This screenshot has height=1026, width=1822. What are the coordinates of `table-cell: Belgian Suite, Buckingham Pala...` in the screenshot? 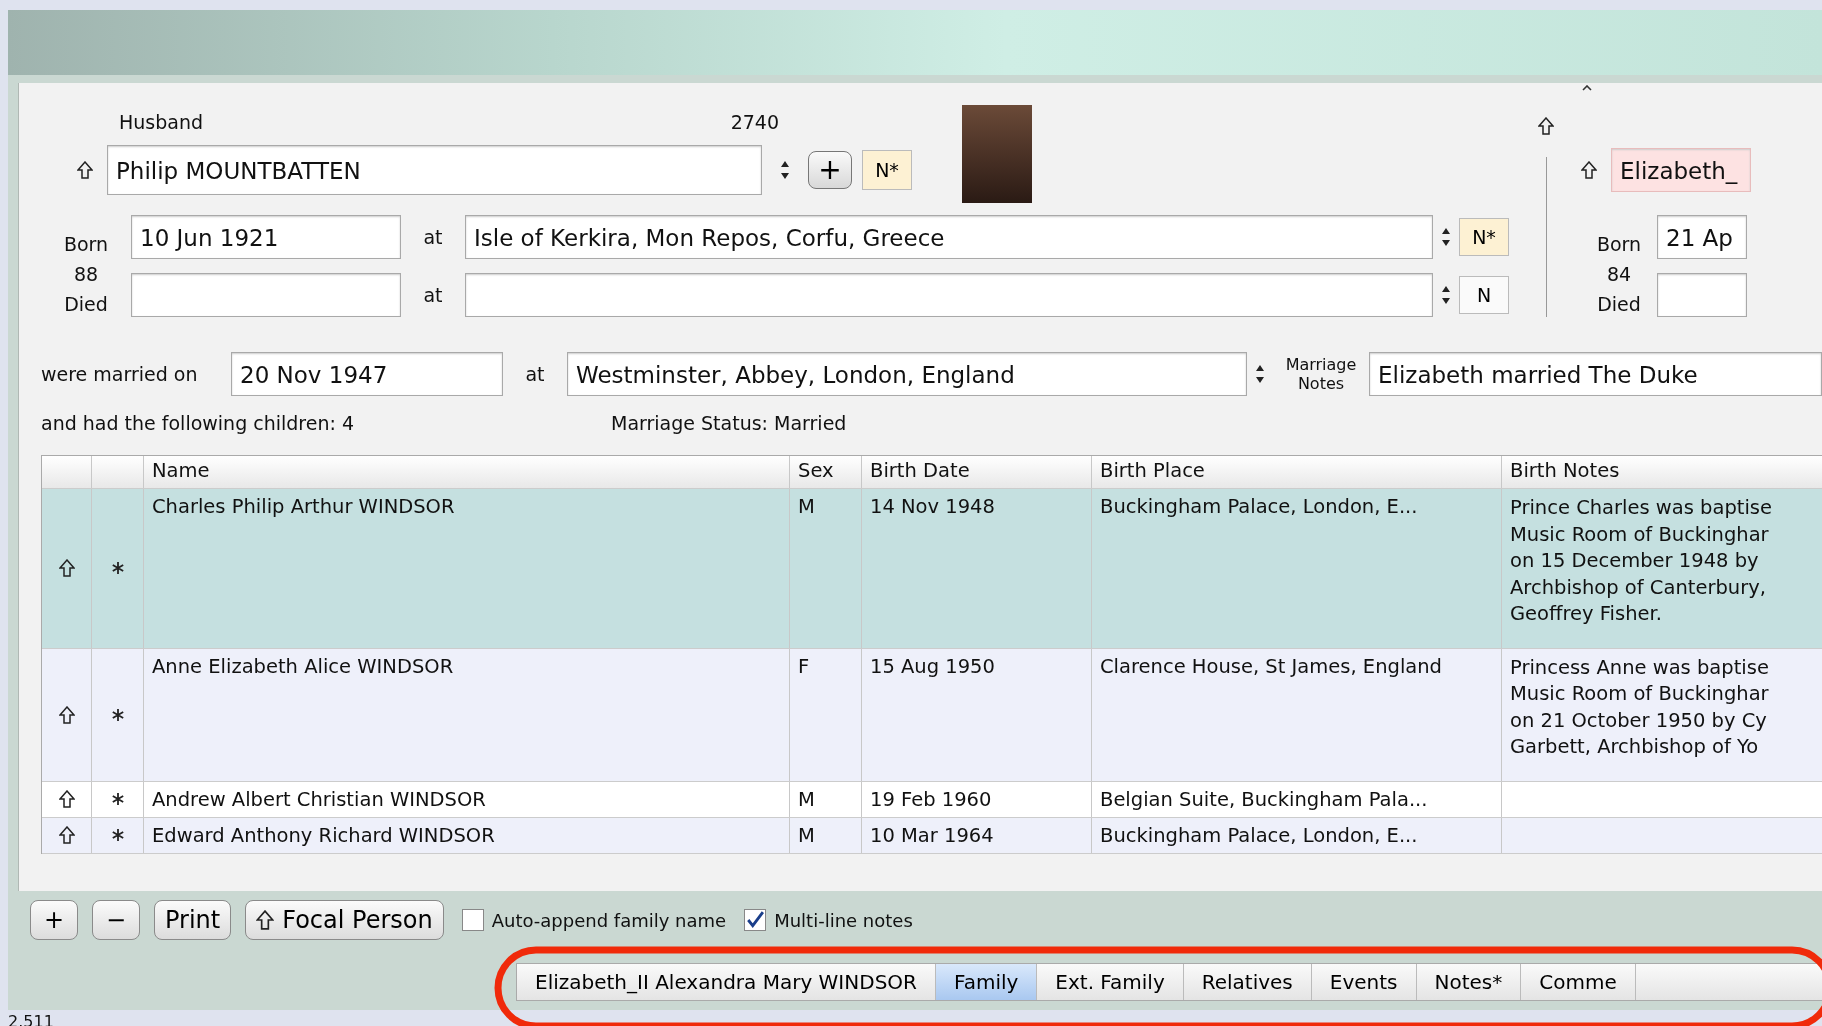 It's located at (1264, 799).